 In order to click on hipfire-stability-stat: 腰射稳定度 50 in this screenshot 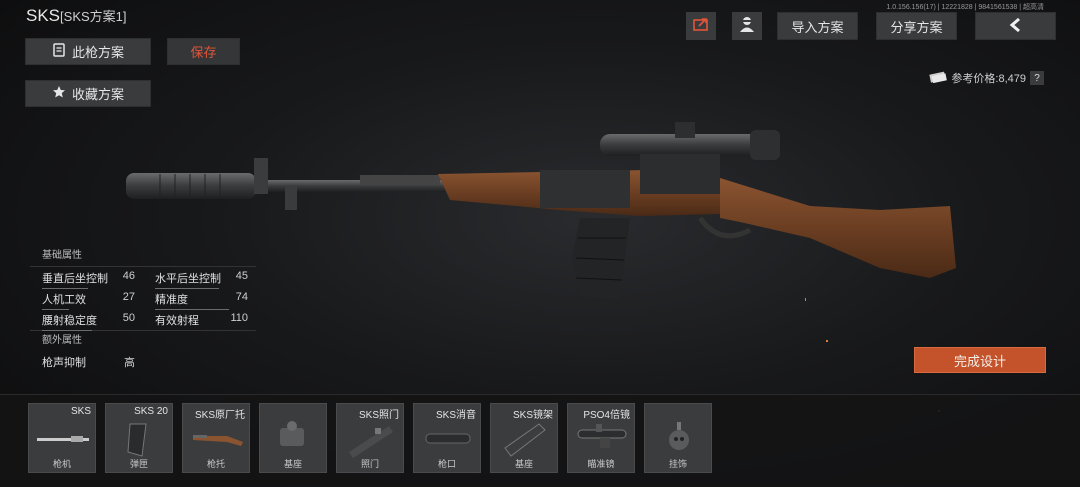, I will do `click(86, 321)`.